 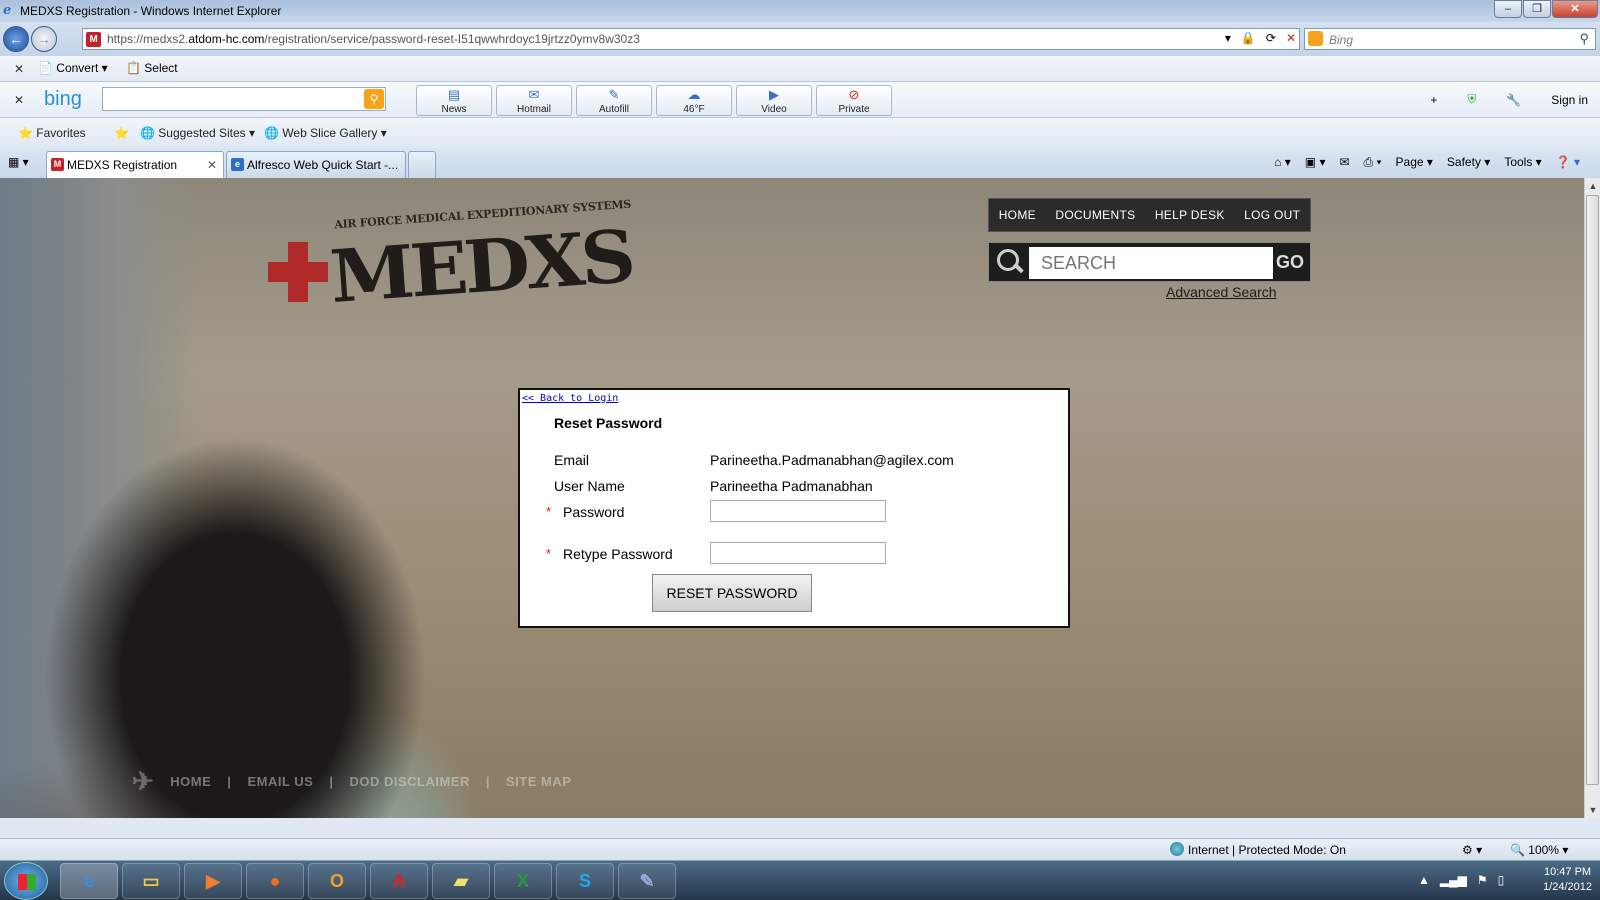 What do you see at coordinates (1373, 162) in the screenshot?
I see `print-icon: ⎙ ▾` at bounding box center [1373, 162].